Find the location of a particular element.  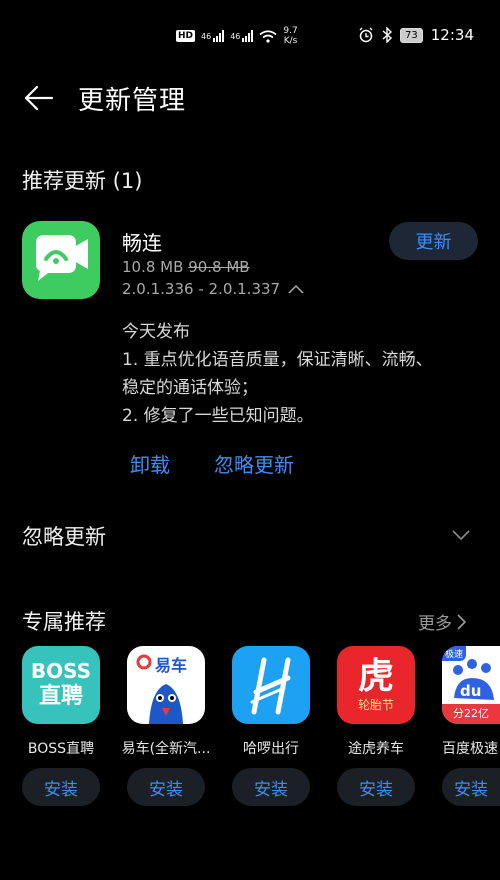

icon-text: 分22亿 is located at coordinates (471, 714).